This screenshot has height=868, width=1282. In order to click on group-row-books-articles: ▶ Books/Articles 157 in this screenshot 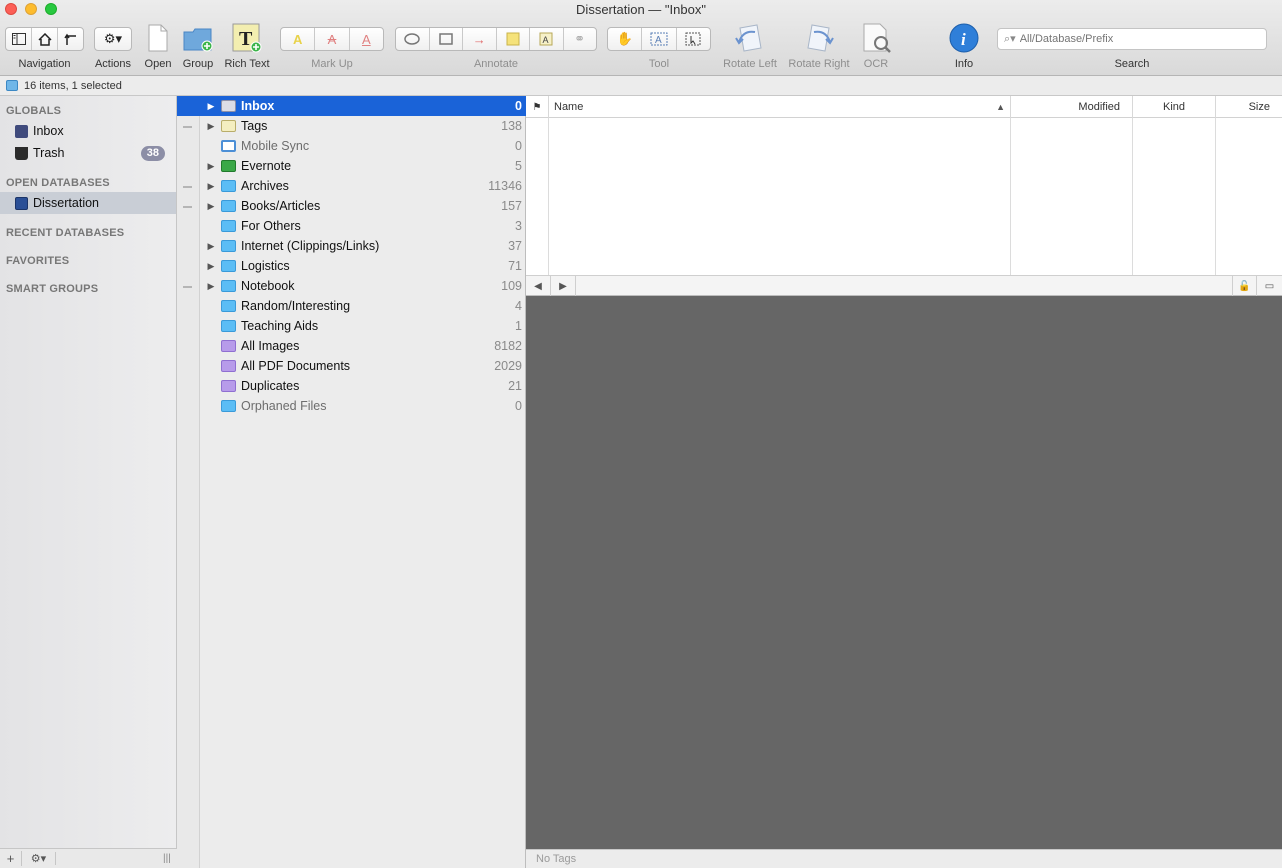, I will do `click(363, 206)`.